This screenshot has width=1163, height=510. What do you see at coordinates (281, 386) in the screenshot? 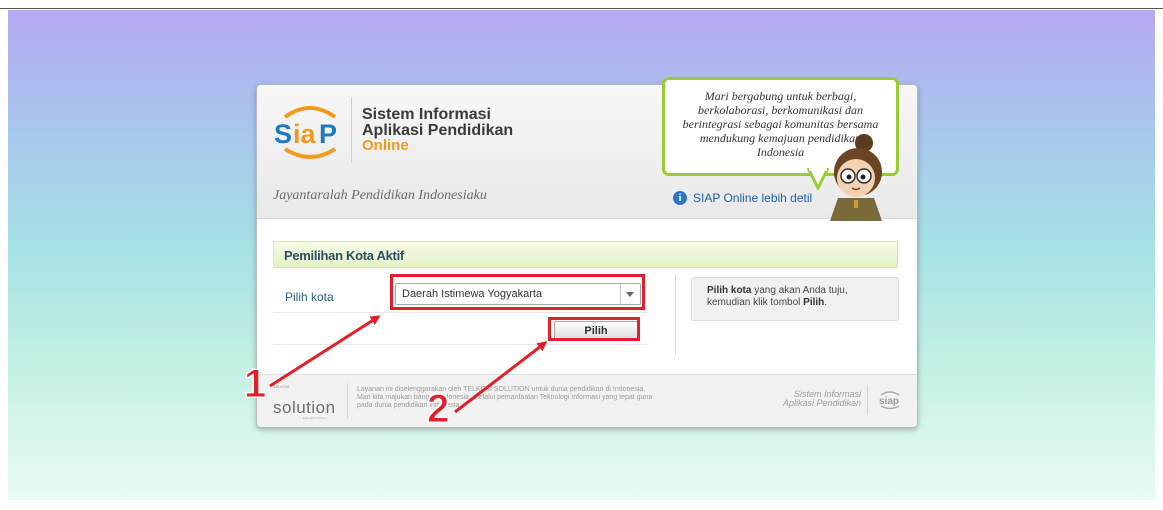
I see `partner-small-label: TELKOM` at bounding box center [281, 386].